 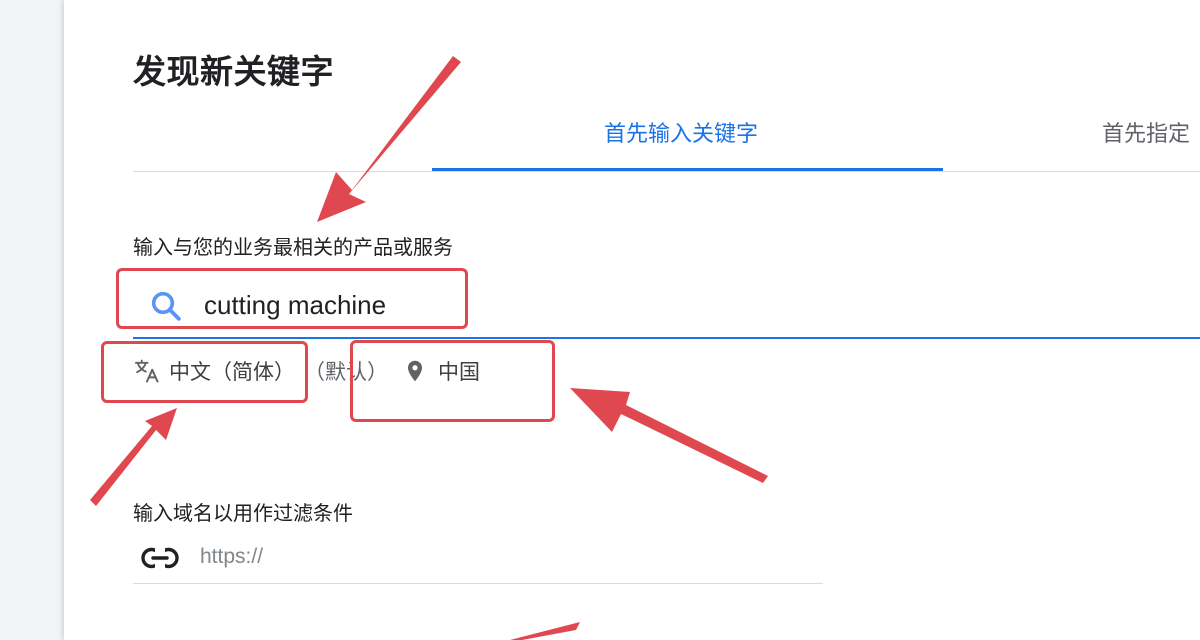 I want to click on keyword-input-label: 输入与您的业务最相关的产品或服务, so click(x=293, y=247).